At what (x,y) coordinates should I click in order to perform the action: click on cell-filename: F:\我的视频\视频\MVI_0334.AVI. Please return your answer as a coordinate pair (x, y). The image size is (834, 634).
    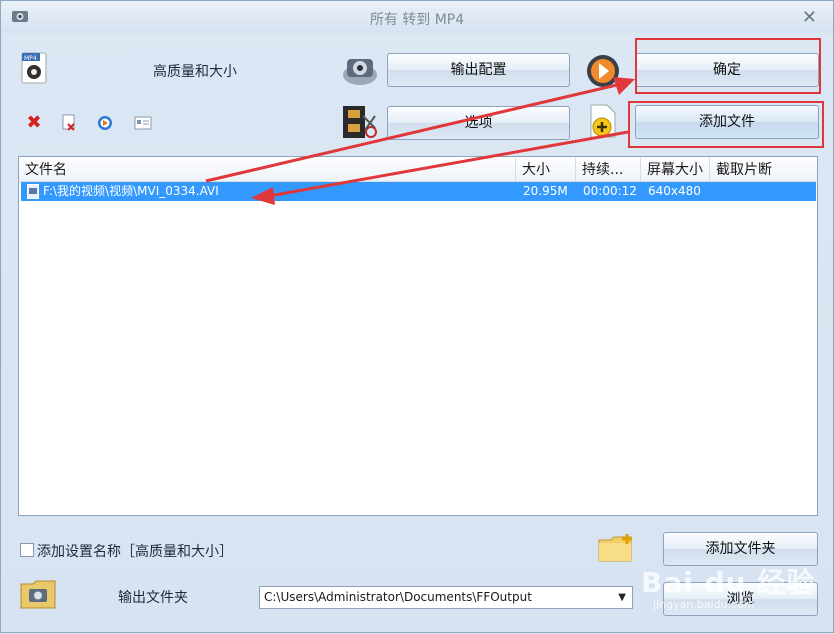
    Looking at the image, I should click on (131, 191).